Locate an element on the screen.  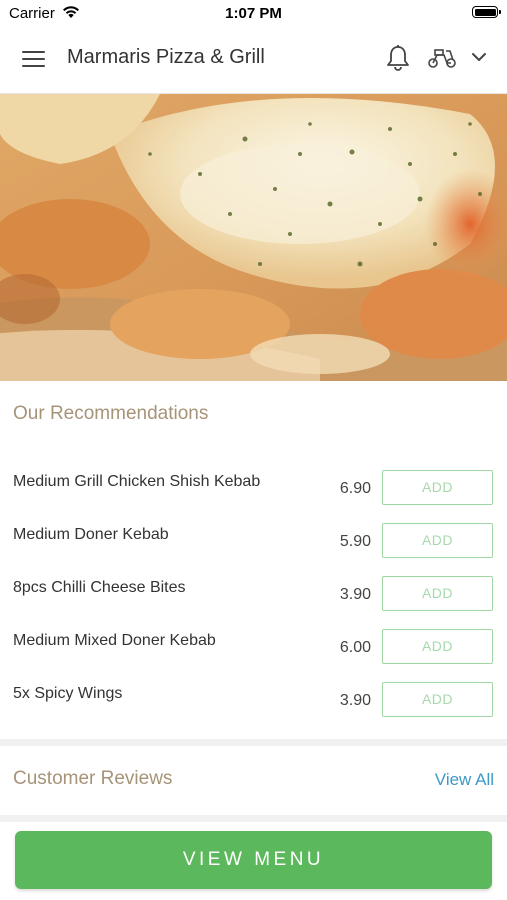
reviews-heading: Customer Reviews is located at coordinates (93, 778).